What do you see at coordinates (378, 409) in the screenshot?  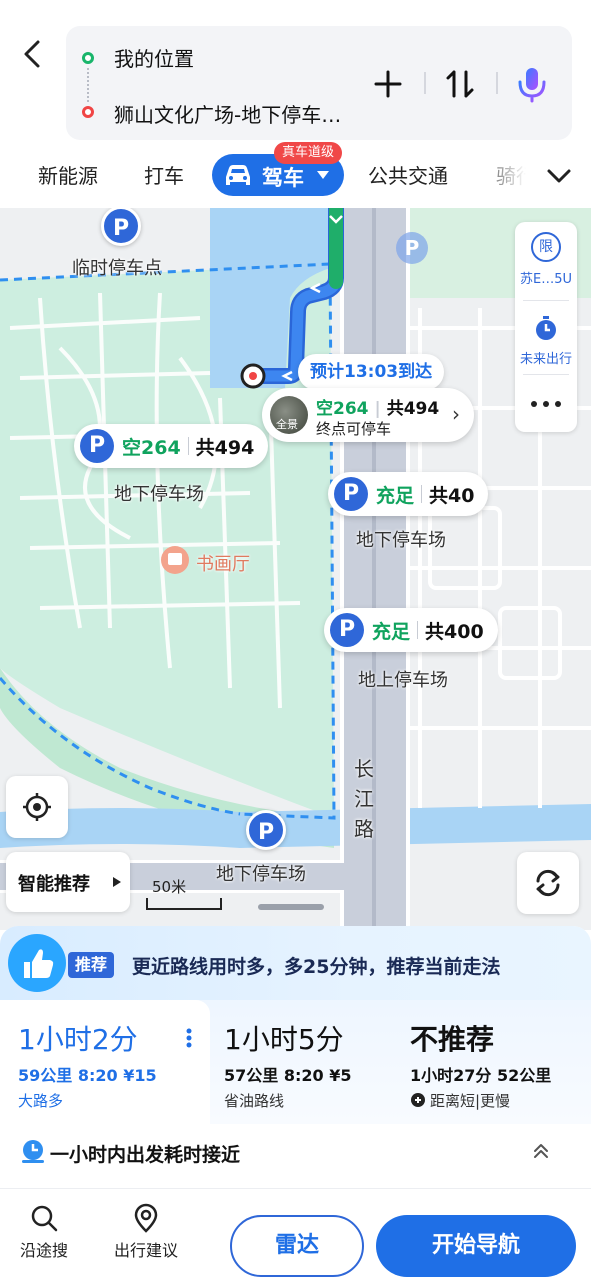 I see `destination-parking-count: 空264 | 共494` at bounding box center [378, 409].